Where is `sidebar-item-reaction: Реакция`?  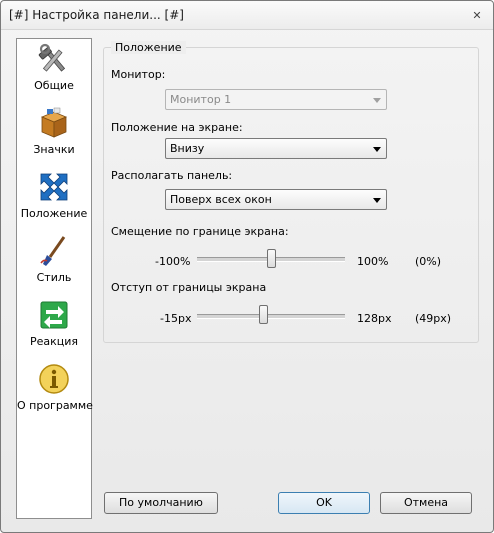
sidebar-item-reaction: Реакция is located at coordinates (54, 328).